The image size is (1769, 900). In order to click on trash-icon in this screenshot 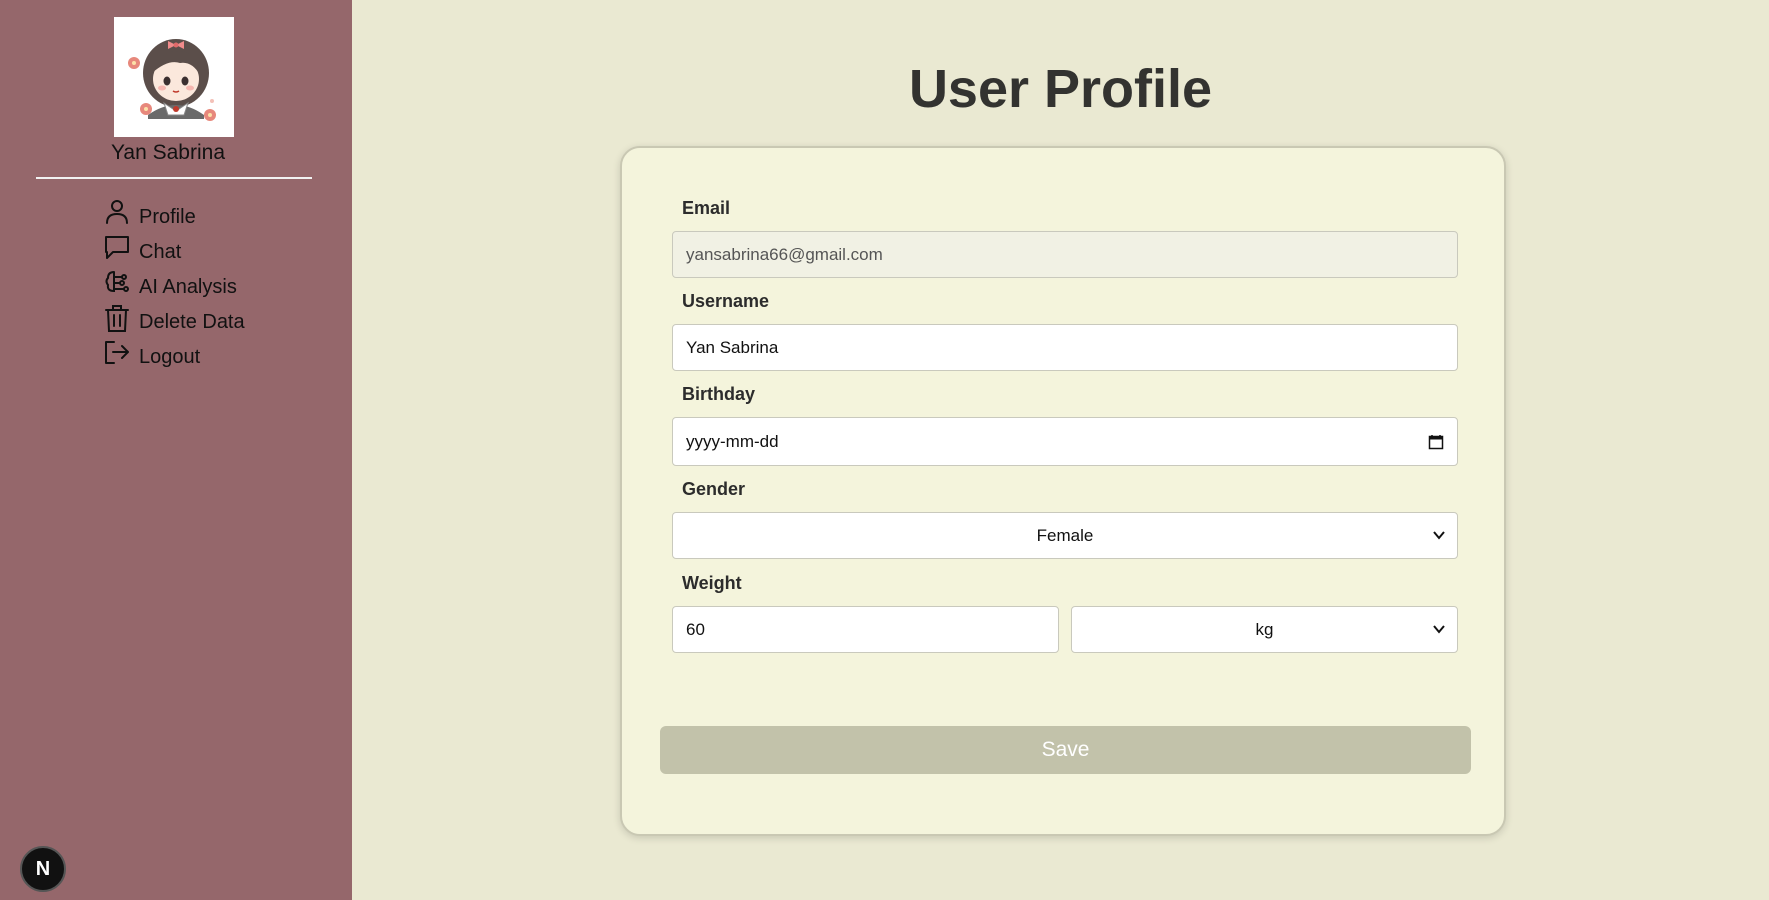, I will do `click(117, 319)`.